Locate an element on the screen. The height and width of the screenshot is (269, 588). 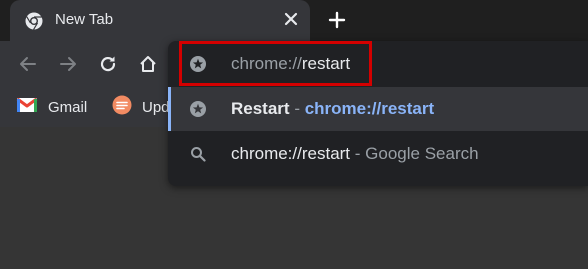
suggestion-restart: Restart - chrome://restart is located at coordinates (378, 109).